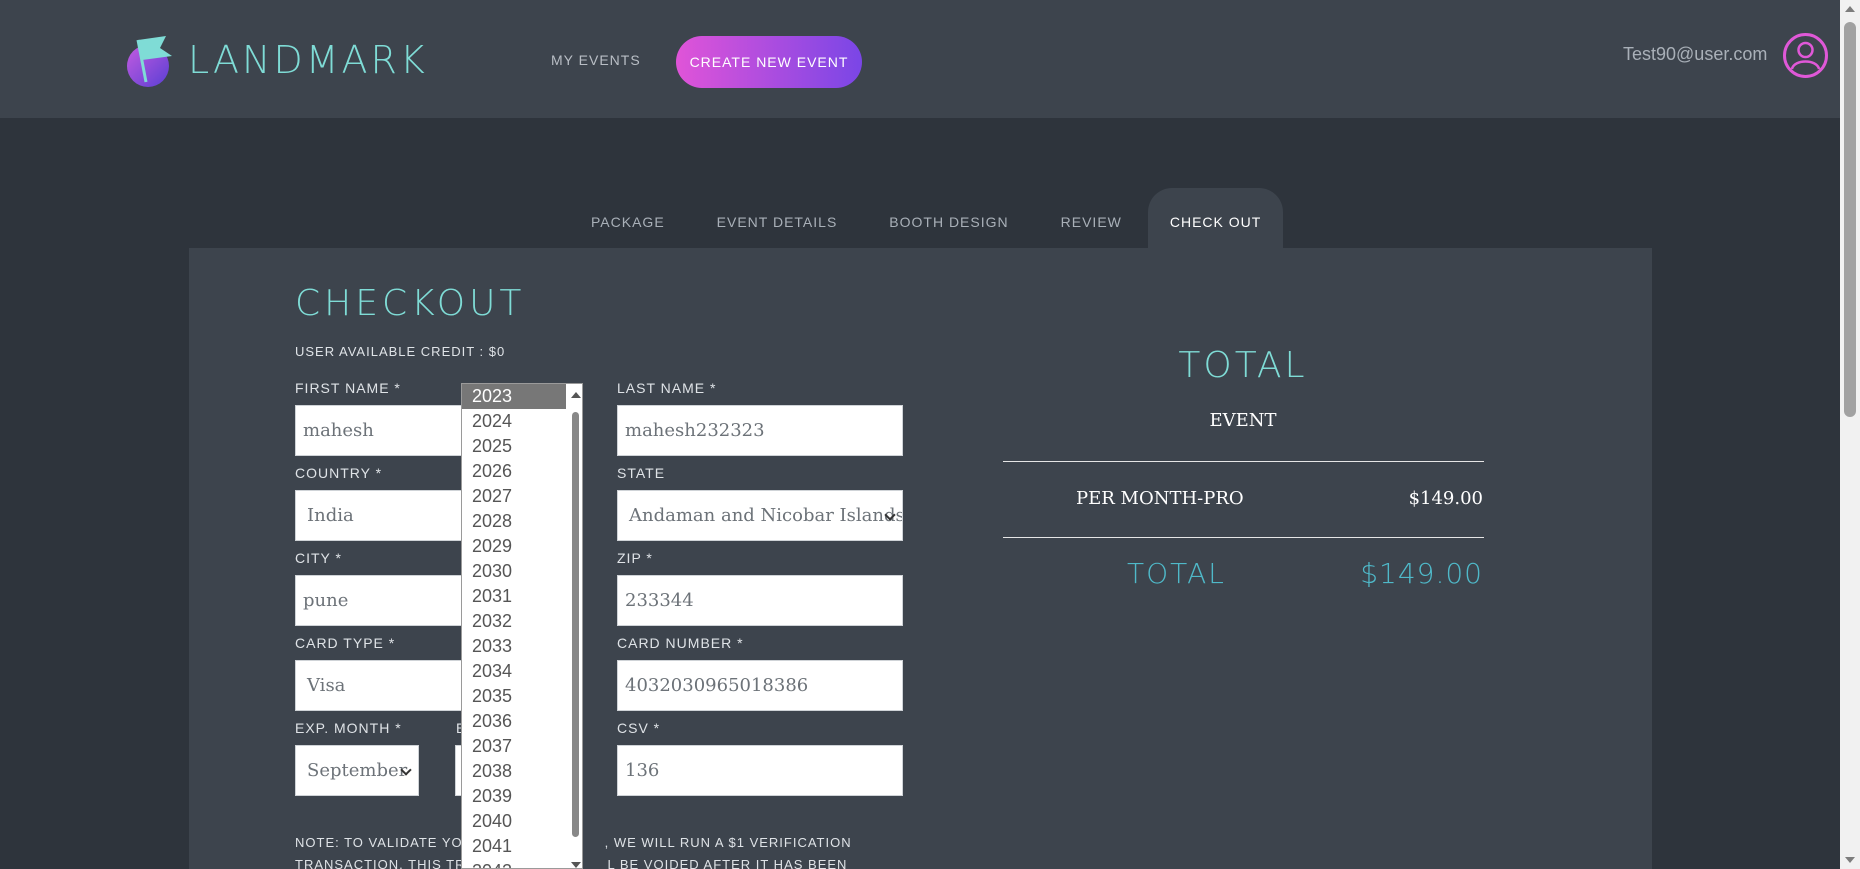 The width and height of the screenshot is (1860, 869). I want to click on year-option: 2024, so click(514, 421).